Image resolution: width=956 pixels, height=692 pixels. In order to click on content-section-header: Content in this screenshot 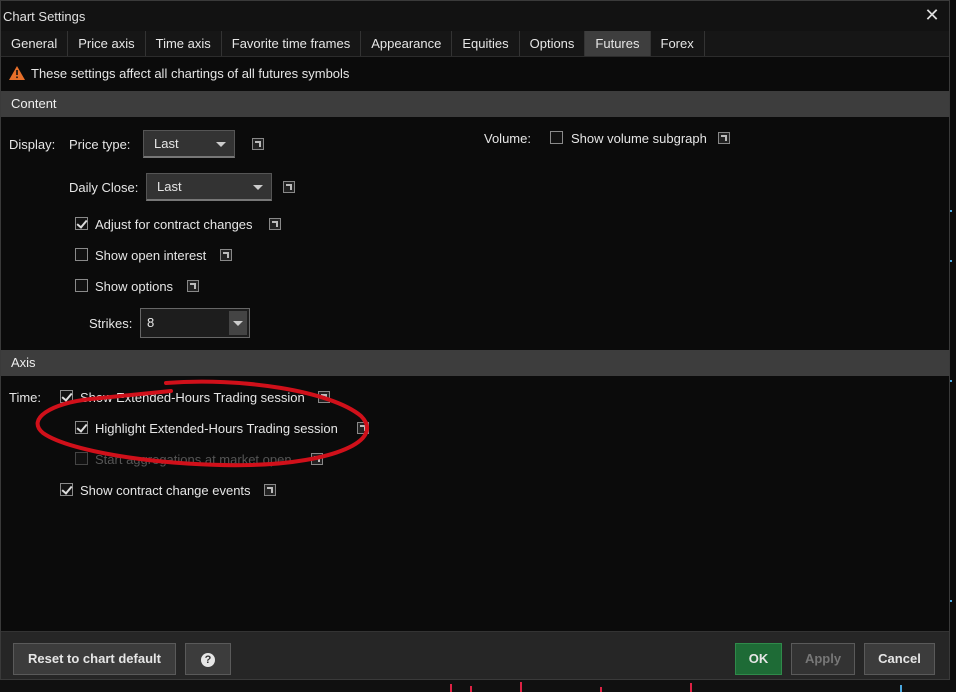, I will do `click(475, 104)`.